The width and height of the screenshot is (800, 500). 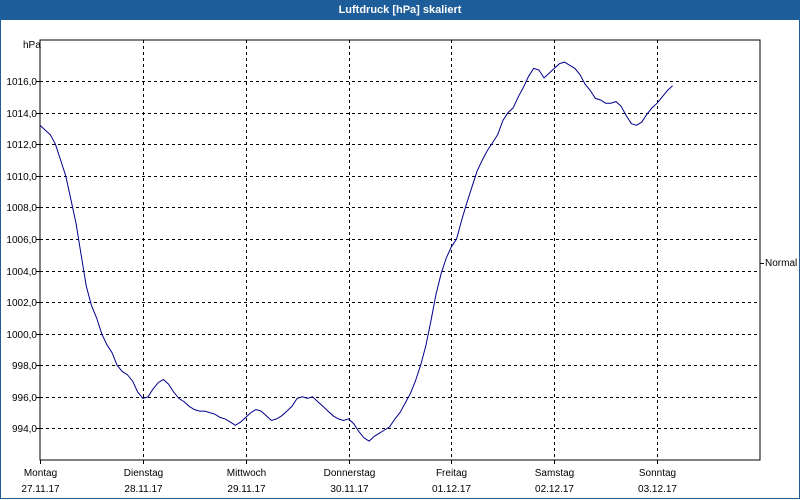 I want to click on y-tick-label: 1006,0, so click(x=21, y=240).